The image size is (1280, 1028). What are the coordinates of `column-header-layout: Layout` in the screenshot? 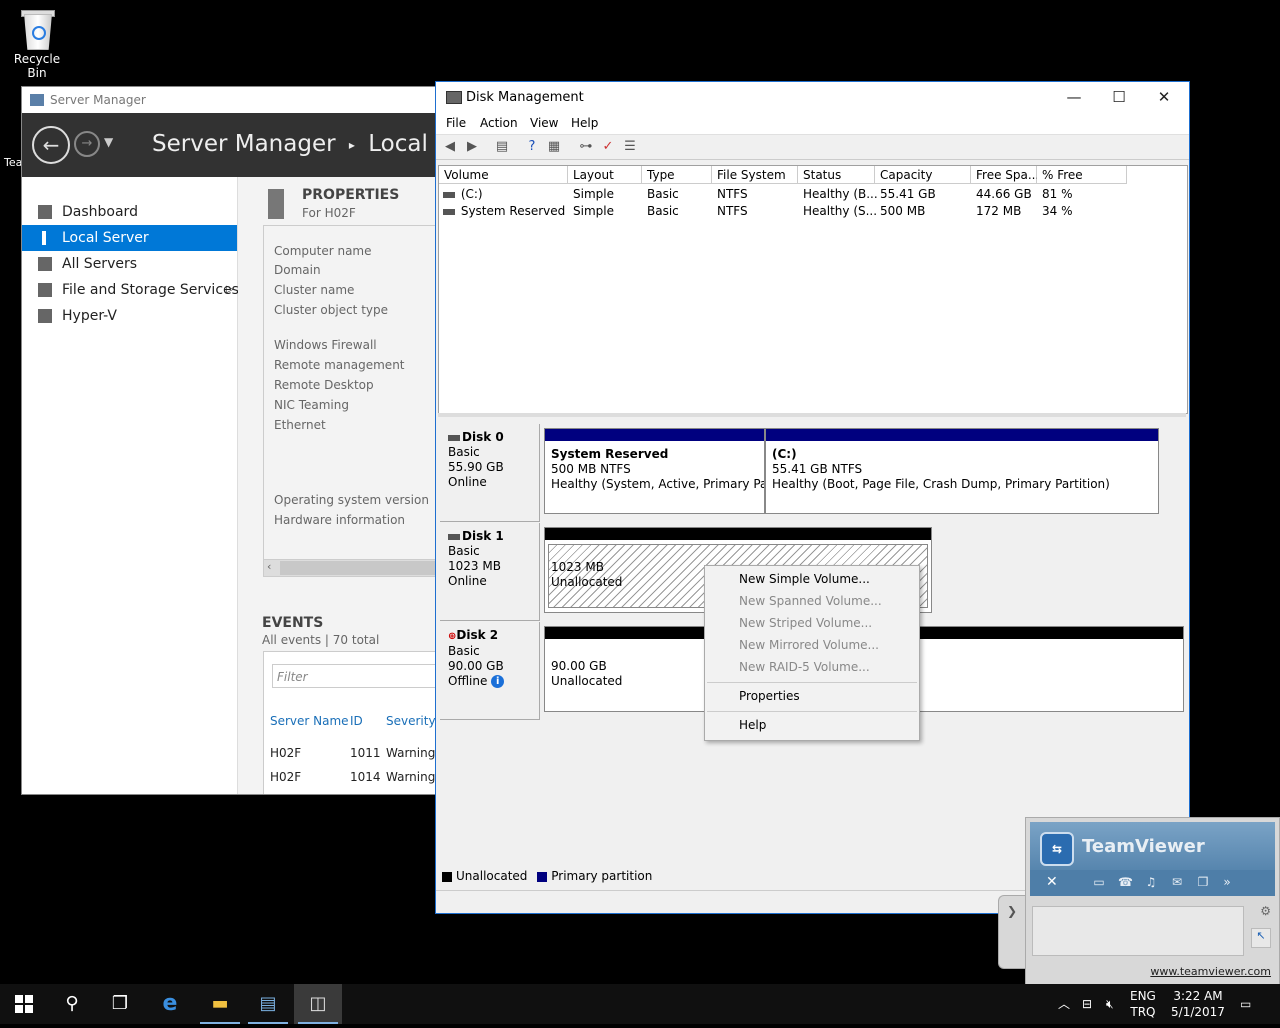 It's located at (605, 175).